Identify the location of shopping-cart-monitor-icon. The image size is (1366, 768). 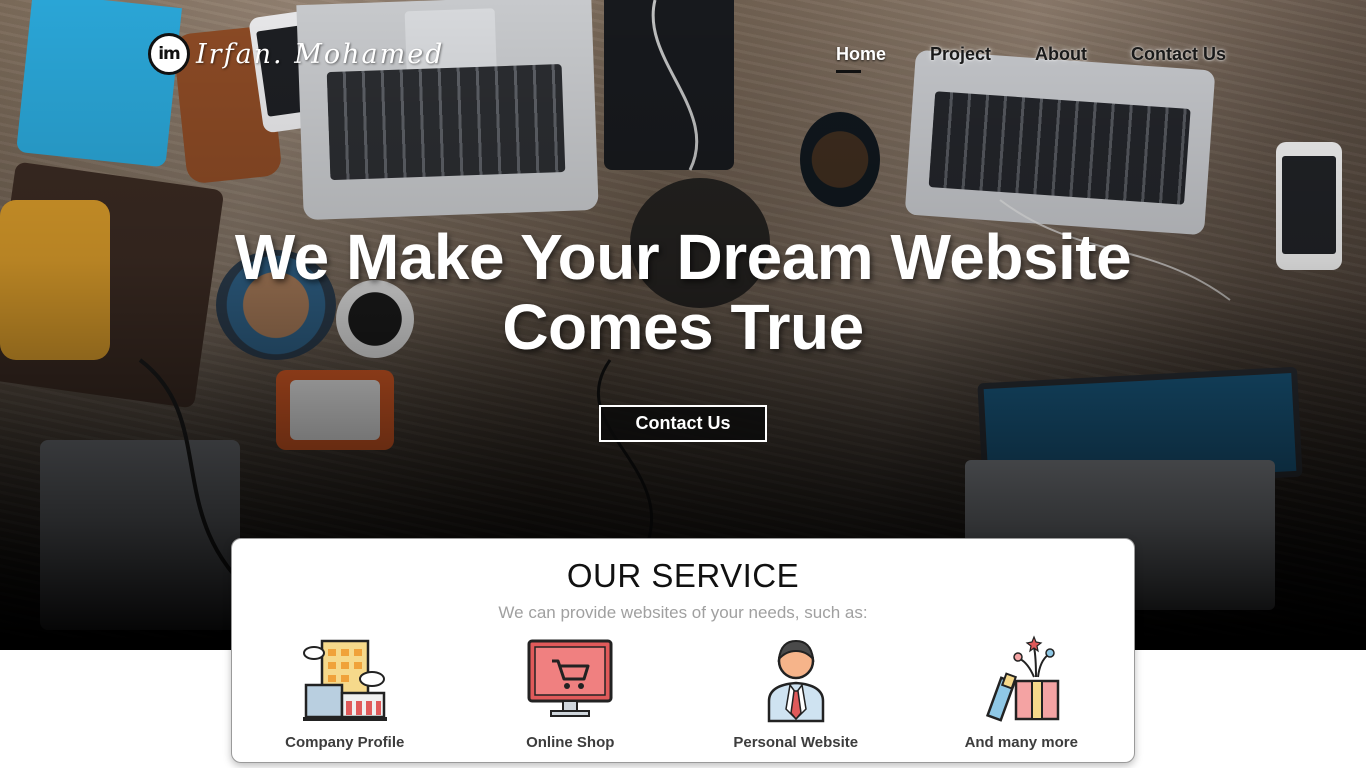
(570, 678).